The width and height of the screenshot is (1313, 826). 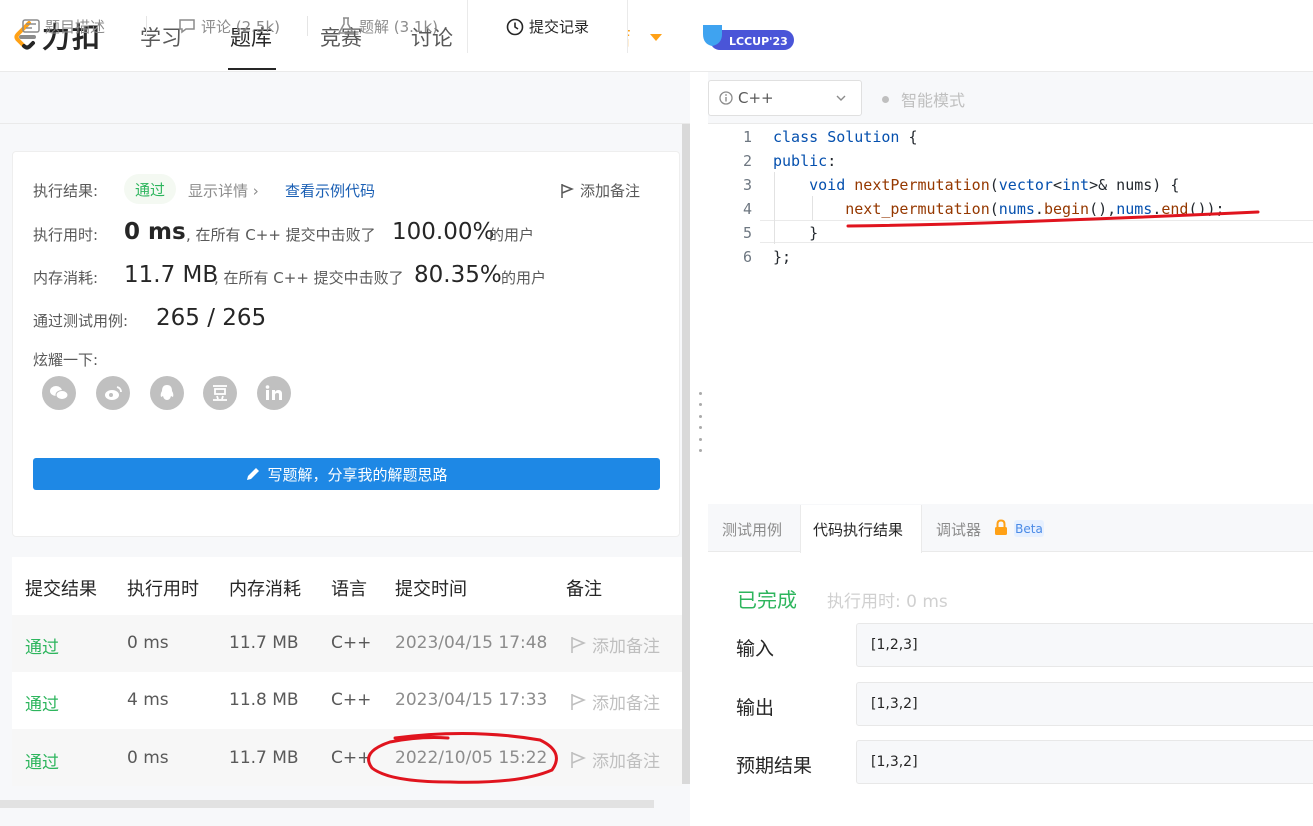 What do you see at coordinates (923, 99) in the screenshot?
I see `smart-mode-toggle: 智能模式` at bounding box center [923, 99].